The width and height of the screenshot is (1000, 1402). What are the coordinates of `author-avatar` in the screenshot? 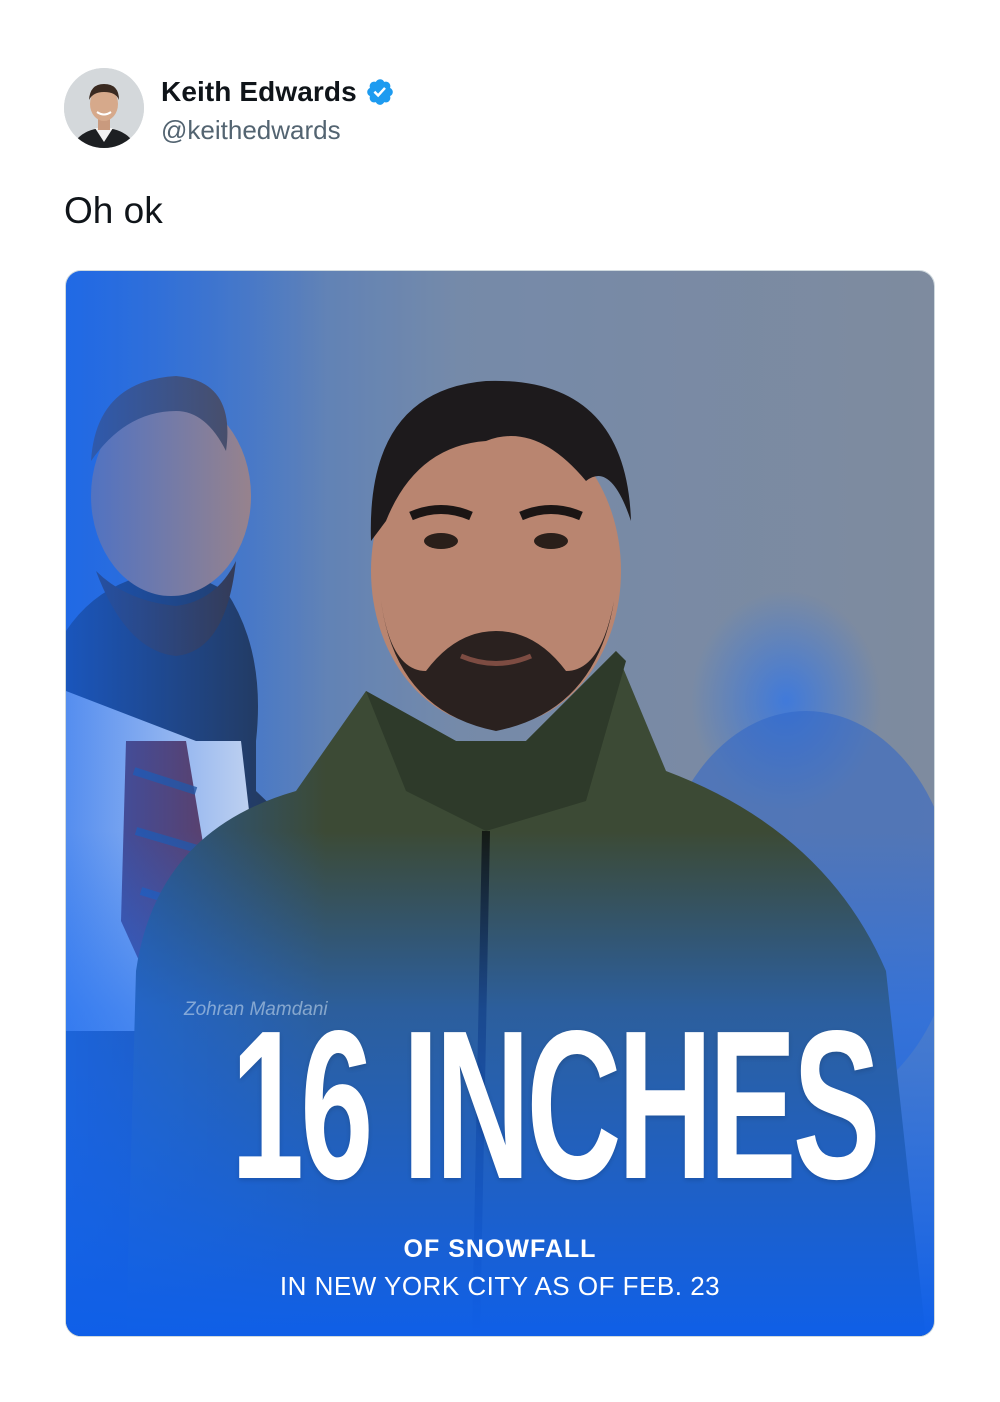 It's located at (104, 108).